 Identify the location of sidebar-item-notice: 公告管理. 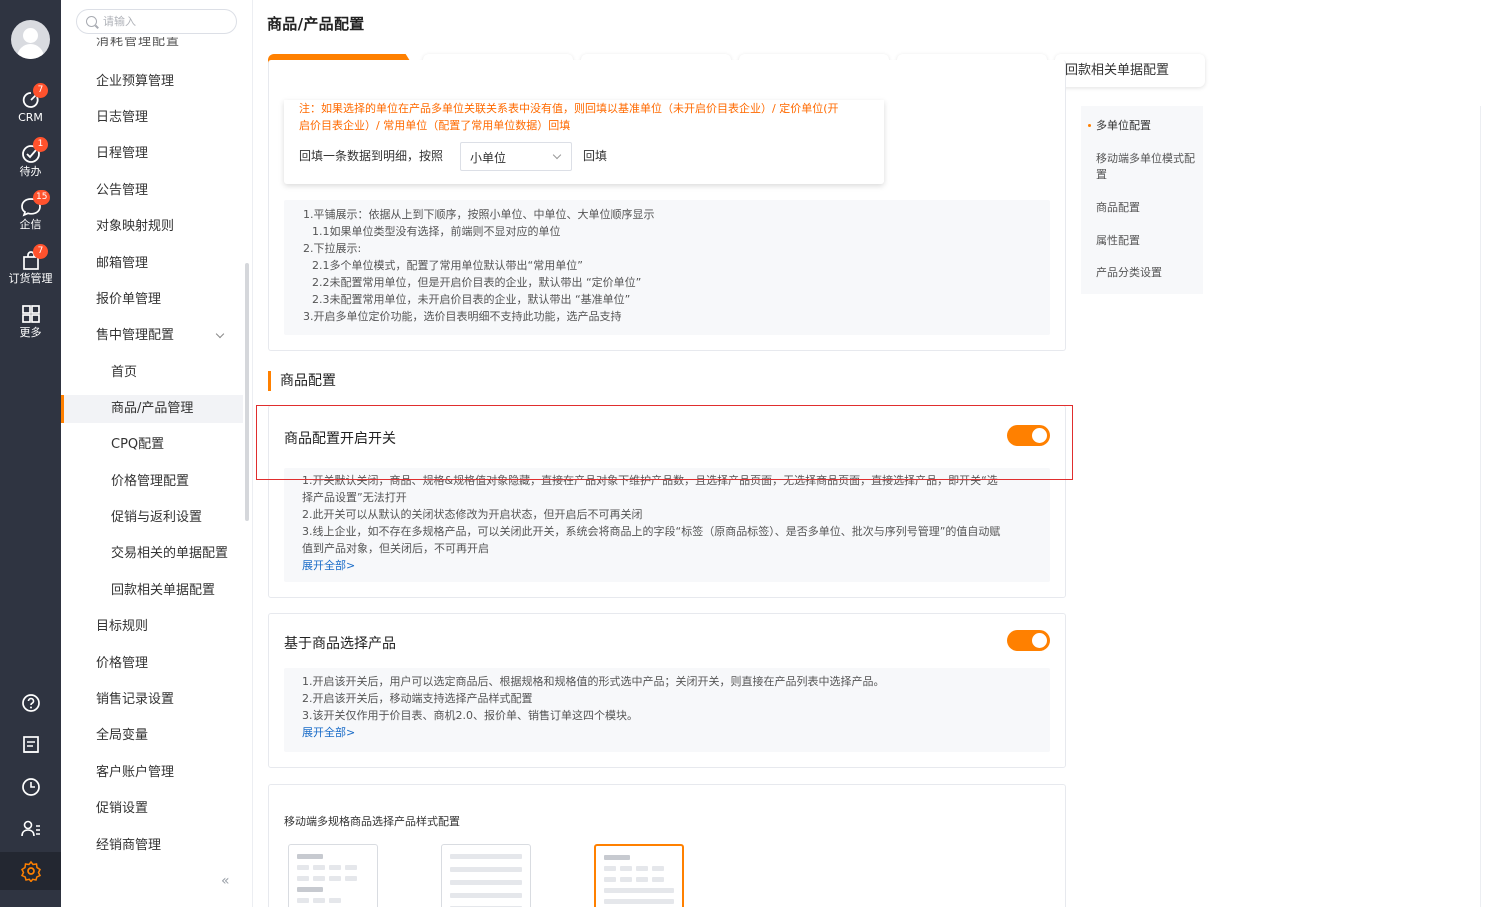
(152, 191).